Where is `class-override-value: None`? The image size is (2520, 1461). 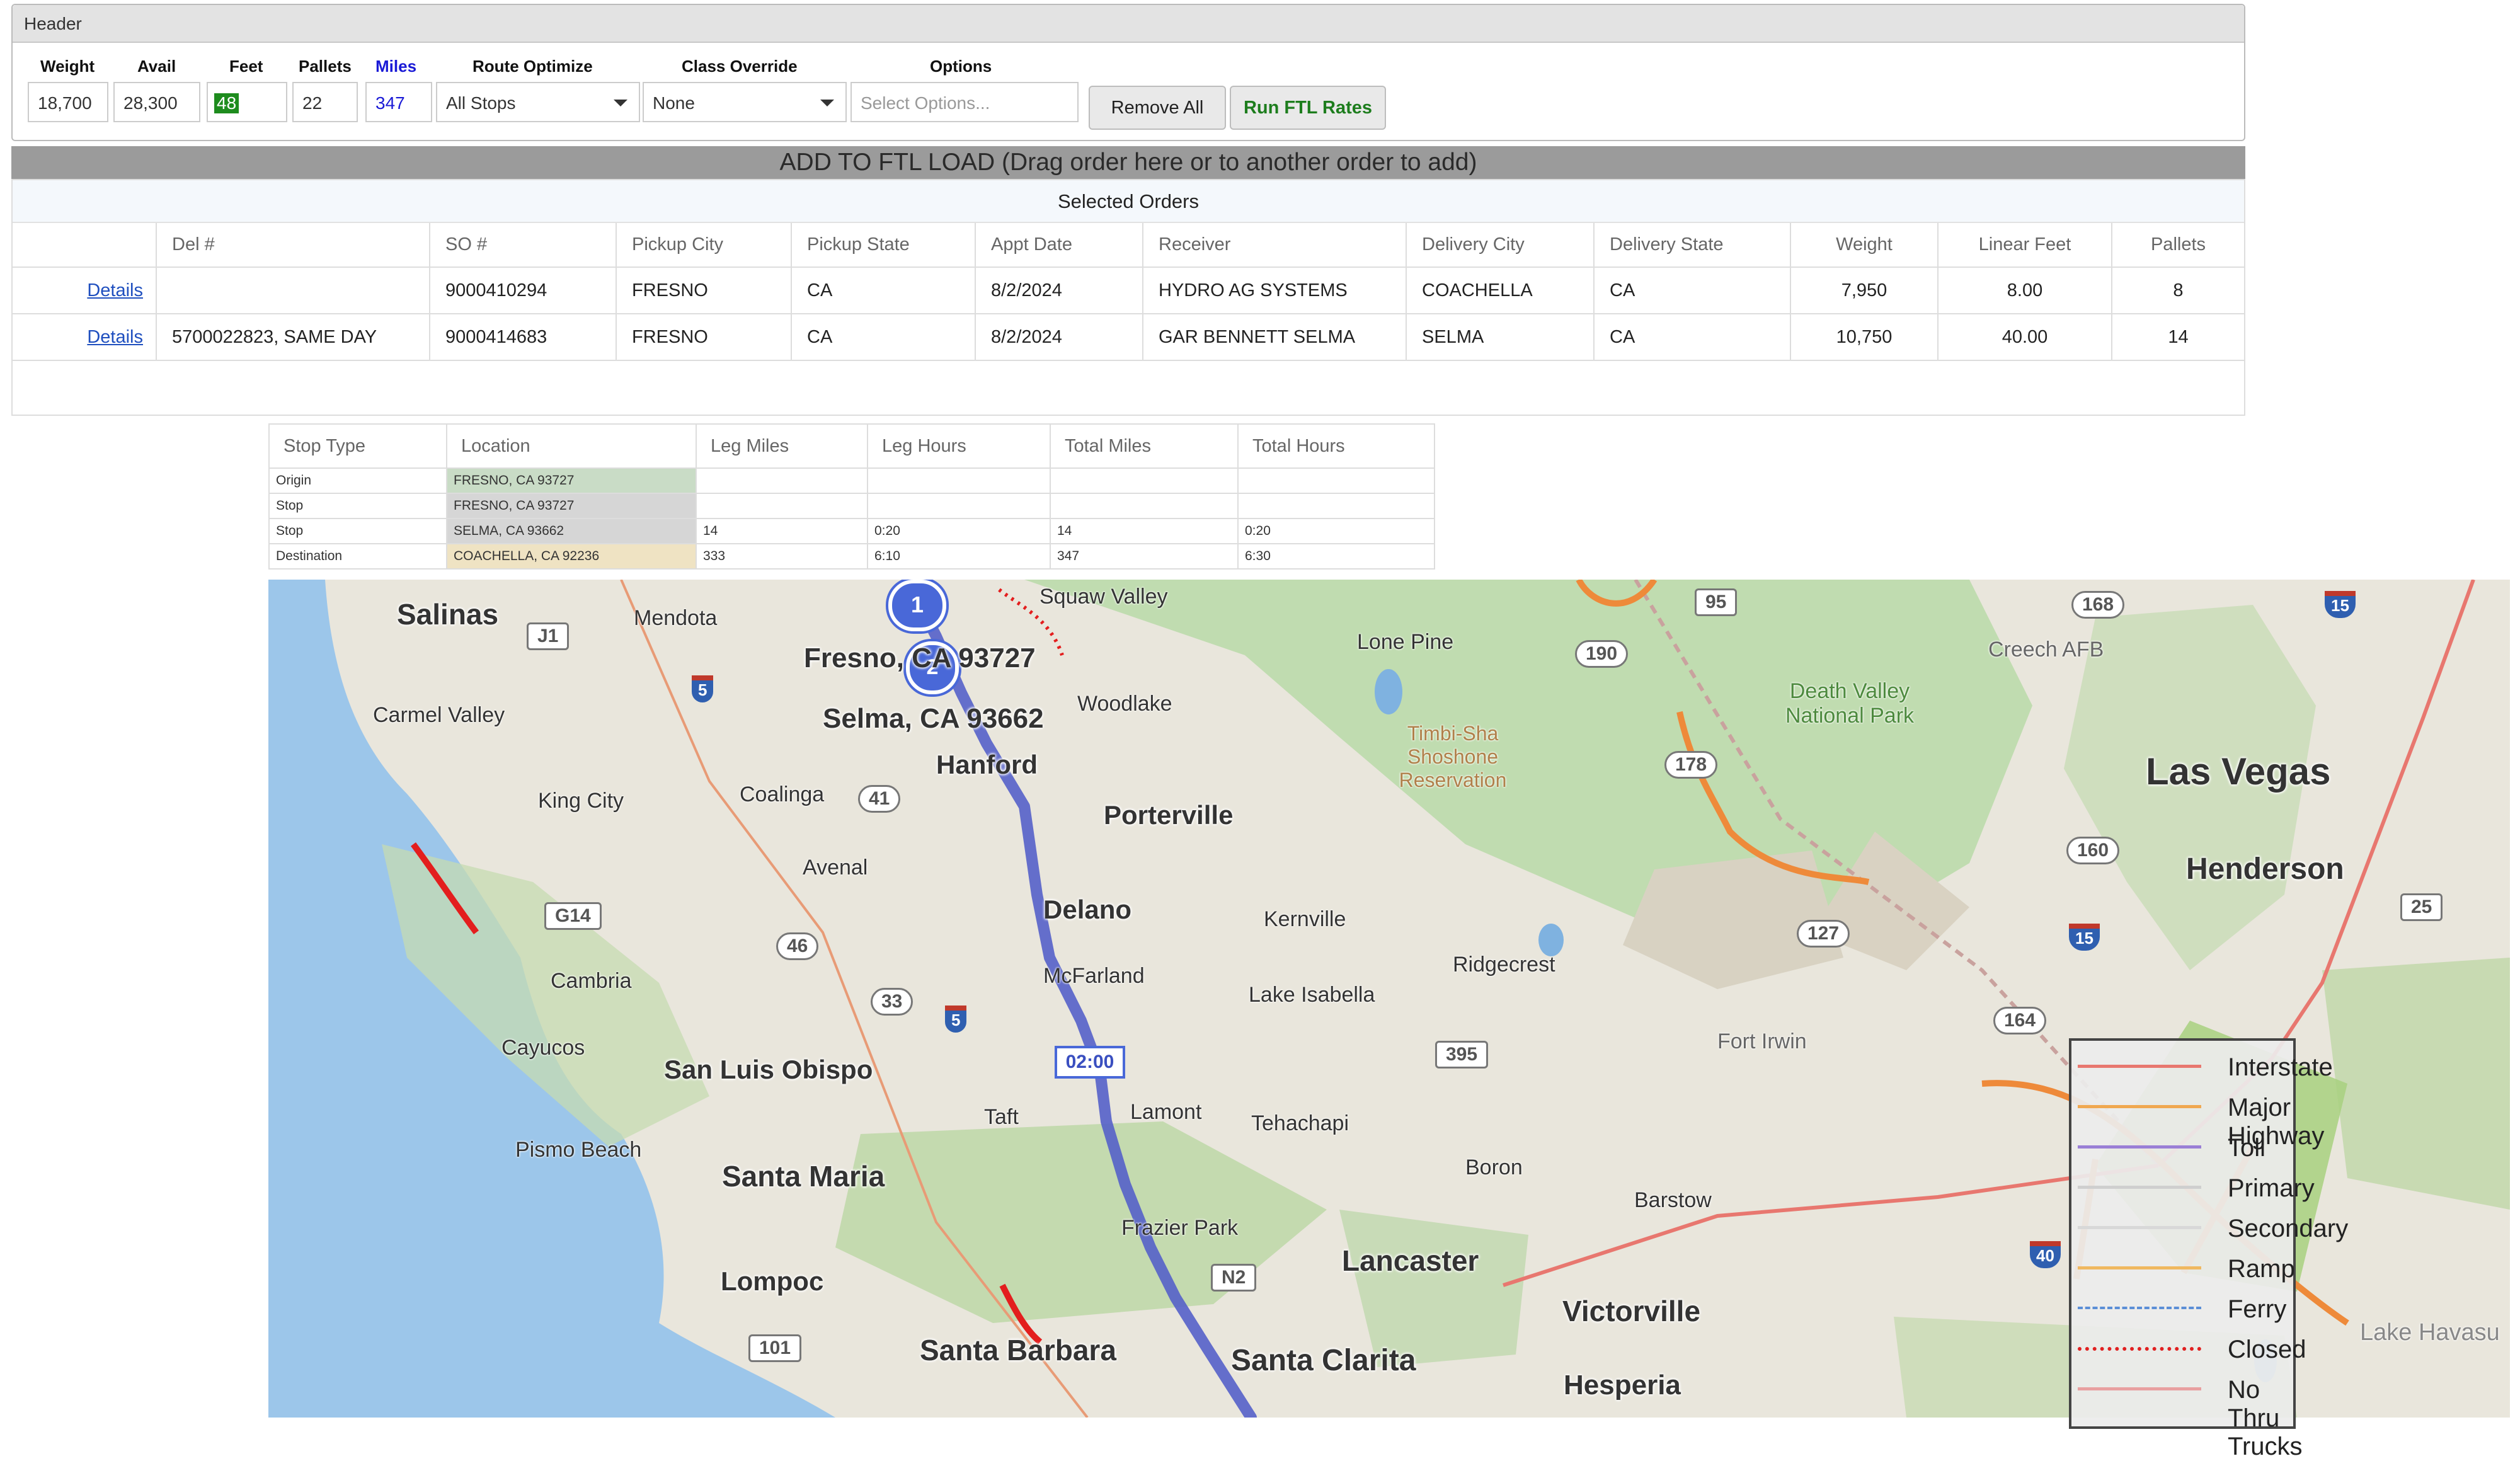 class-override-value: None is located at coordinates (674, 103).